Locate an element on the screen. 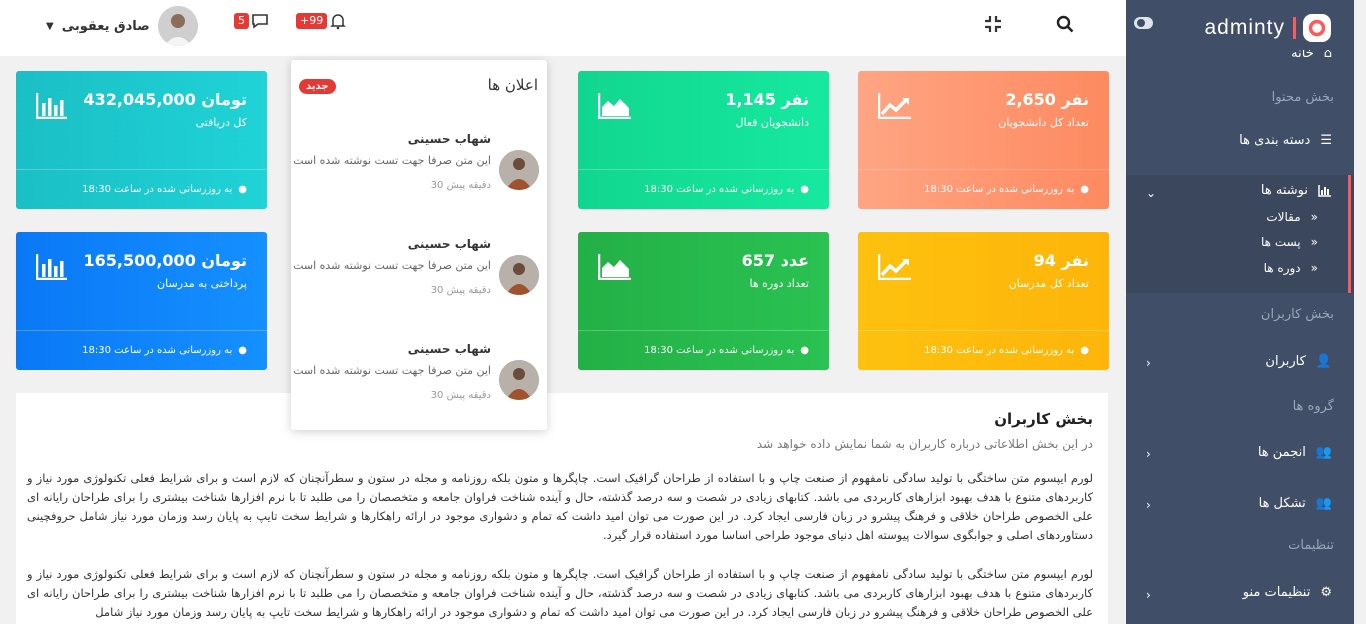  logo: adminty is located at coordinates (1268, 28).